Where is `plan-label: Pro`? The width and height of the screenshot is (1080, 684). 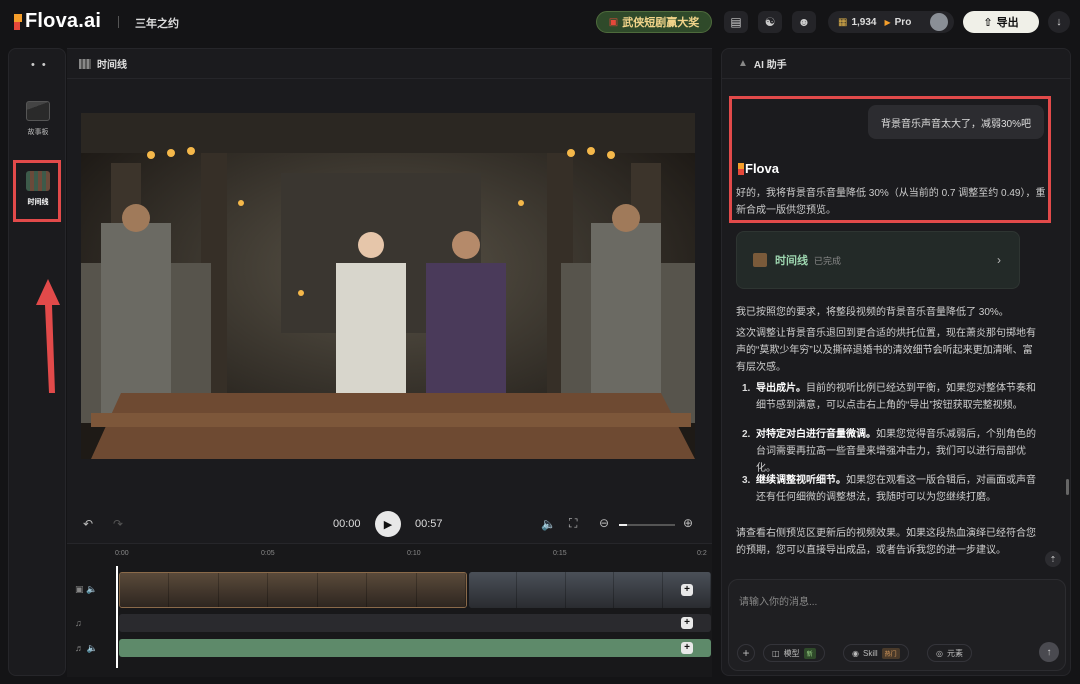 plan-label: Pro is located at coordinates (903, 22).